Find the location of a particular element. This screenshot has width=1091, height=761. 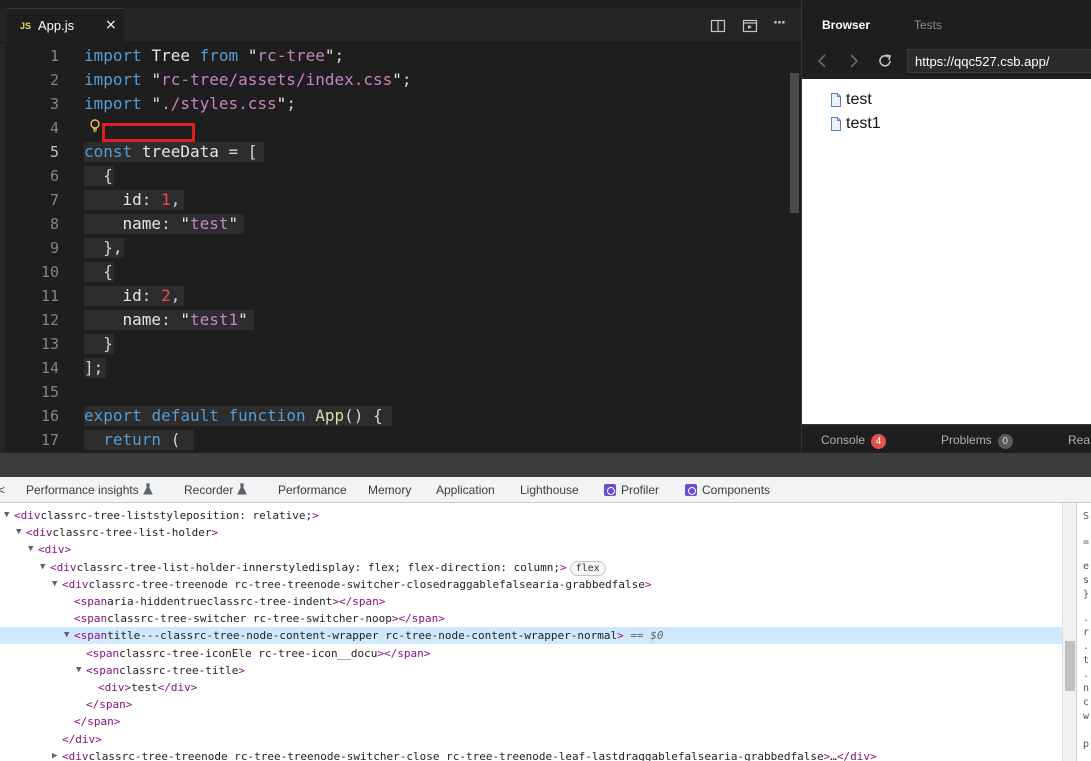

panel-divider is located at coordinates (545, 465).